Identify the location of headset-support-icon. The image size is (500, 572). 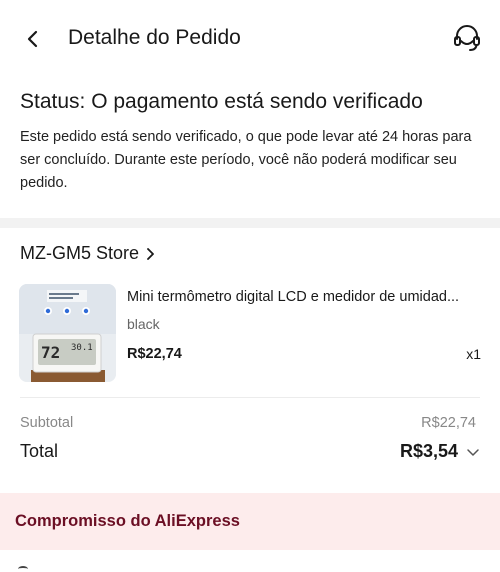
(467, 38).